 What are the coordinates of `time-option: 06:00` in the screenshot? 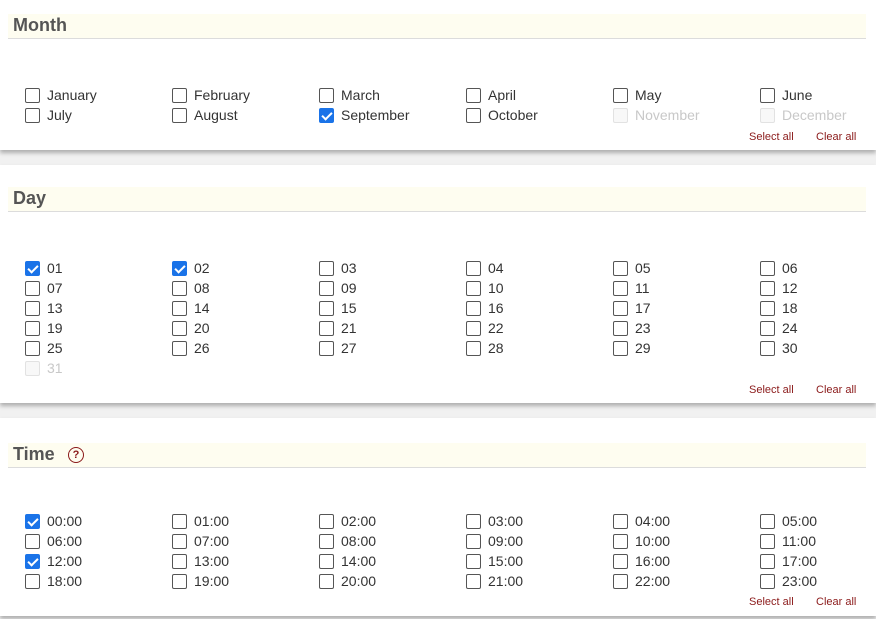 It's located at (53, 541).